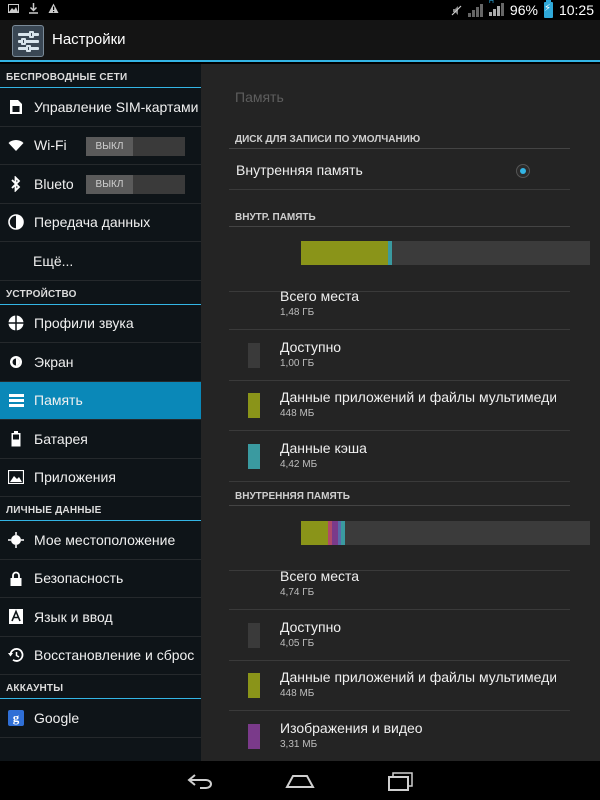 This screenshot has height=800, width=600. Describe the element at coordinates (100, 617) in the screenshot. I see `sidebar-item-language: Язык и ввод` at that location.